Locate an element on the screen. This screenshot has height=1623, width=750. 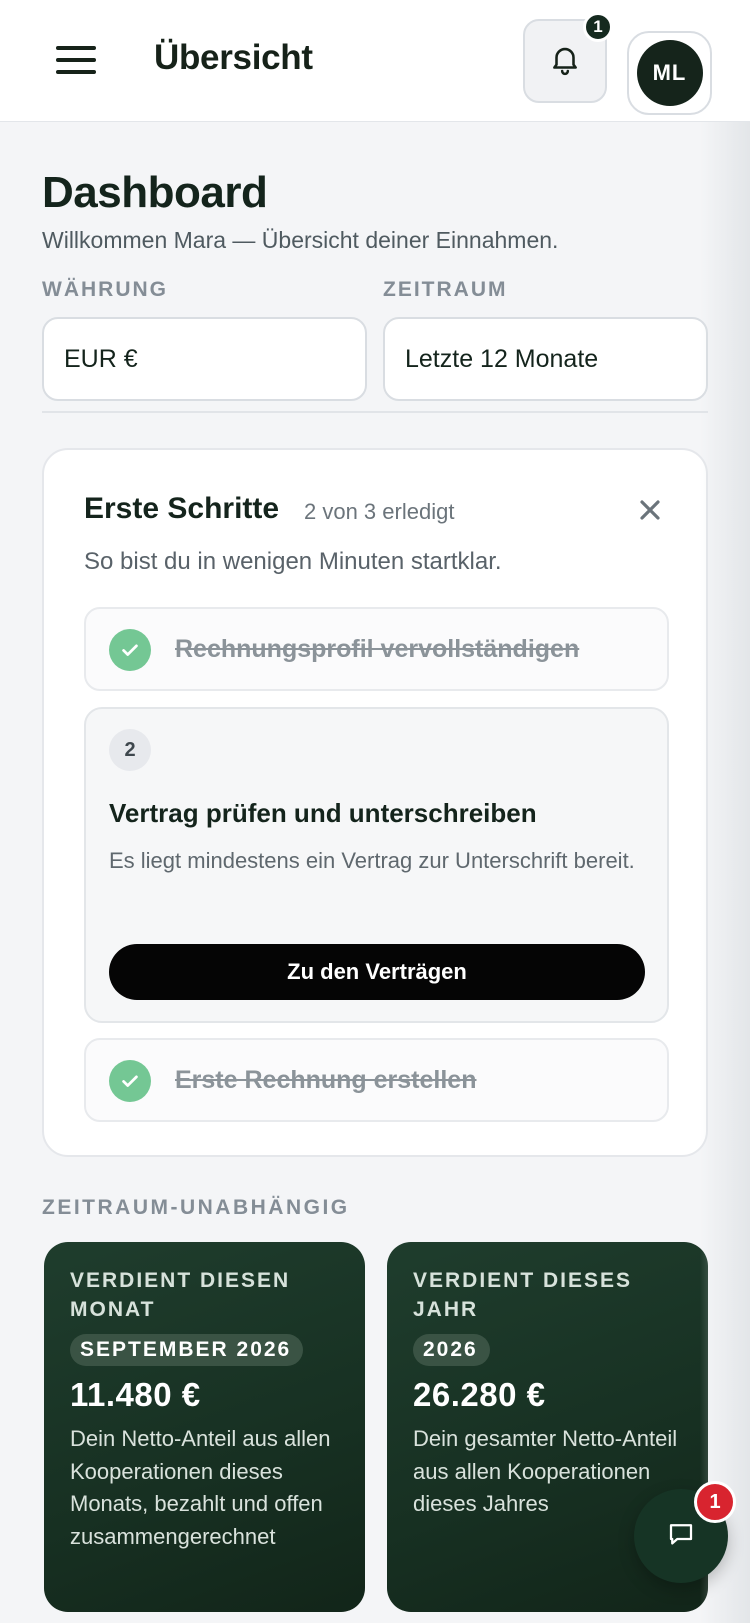
chat-icon is located at coordinates (681, 1536).